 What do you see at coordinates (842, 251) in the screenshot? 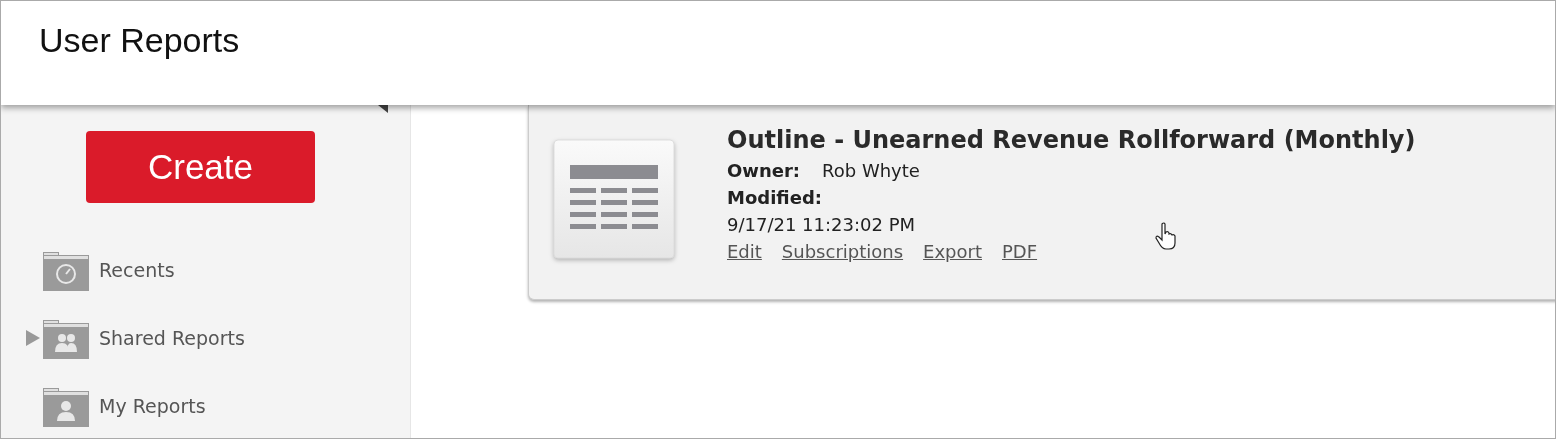
I see `action-link: Subscriptions` at bounding box center [842, 251].